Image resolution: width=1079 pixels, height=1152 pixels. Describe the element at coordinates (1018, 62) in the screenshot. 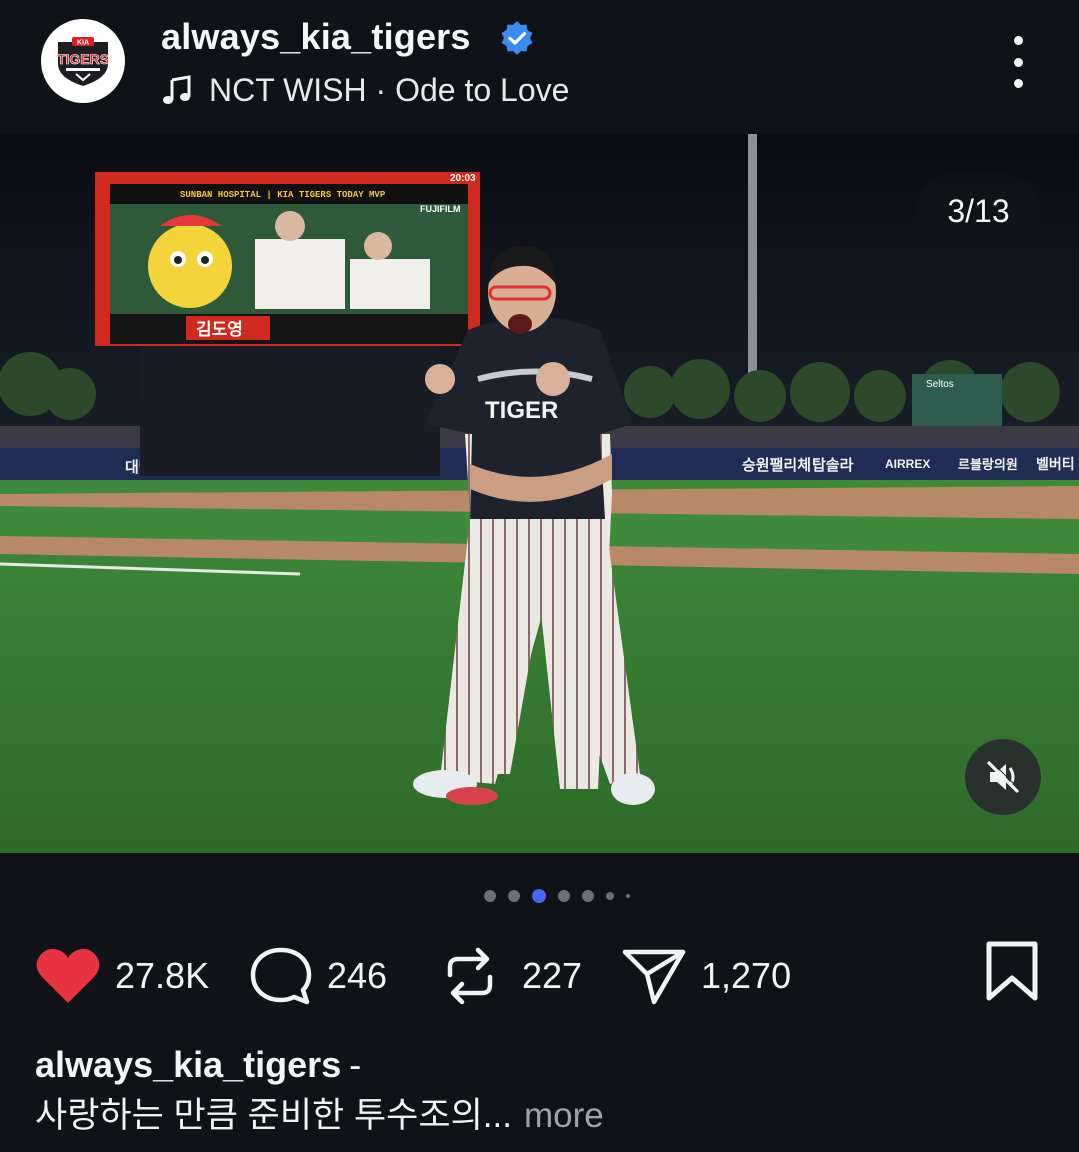

I see `more-options-icon` at that location.